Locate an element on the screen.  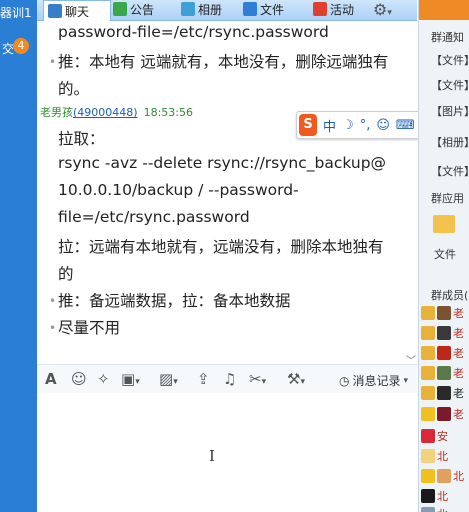
sogou-logo-icon: S is located at coordinates (308, 125).